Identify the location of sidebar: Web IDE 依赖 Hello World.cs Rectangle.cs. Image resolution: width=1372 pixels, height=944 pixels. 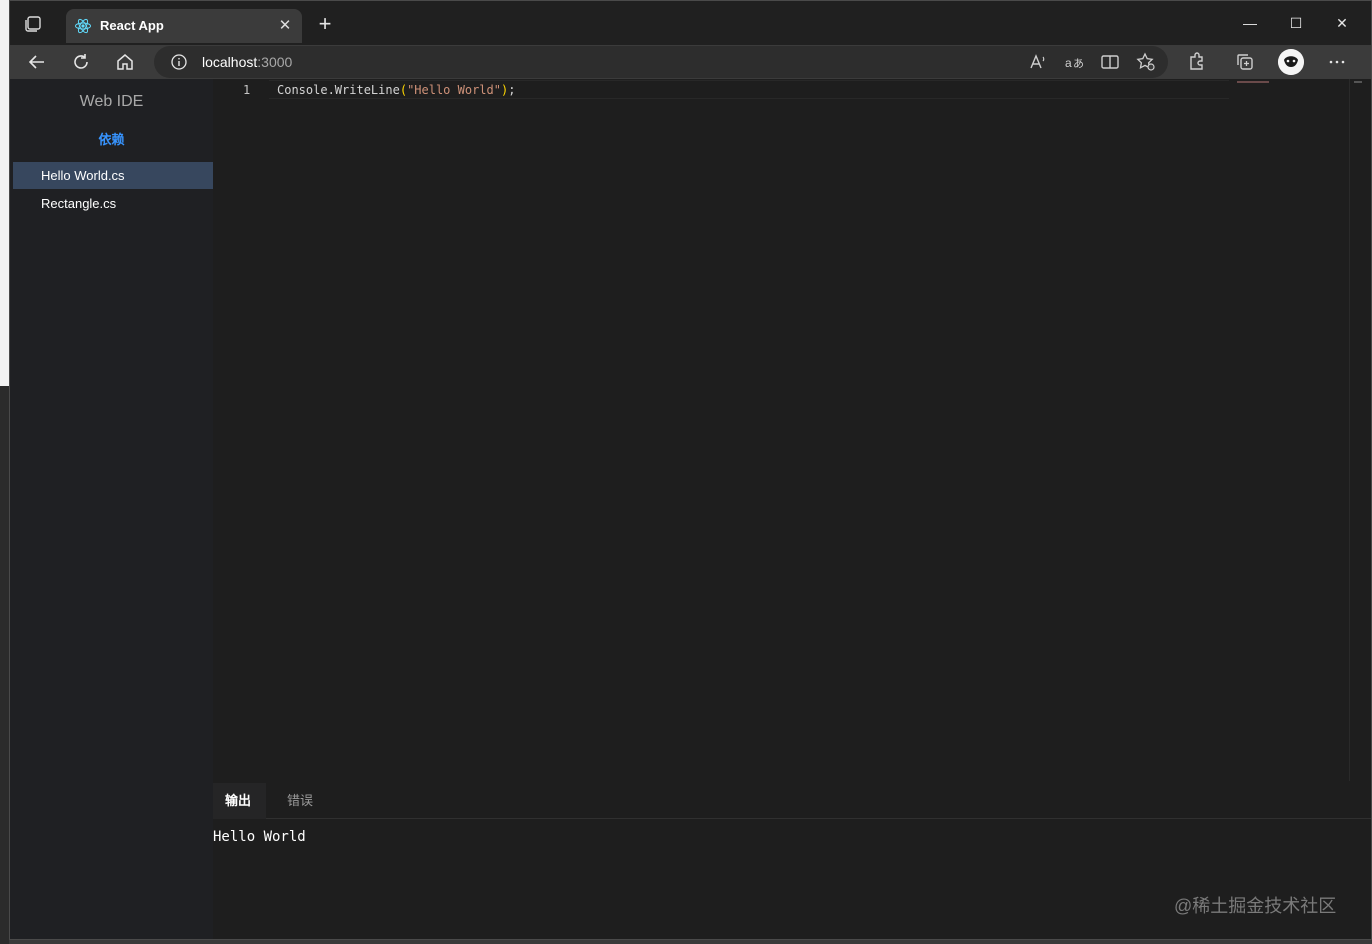
(111, 509).